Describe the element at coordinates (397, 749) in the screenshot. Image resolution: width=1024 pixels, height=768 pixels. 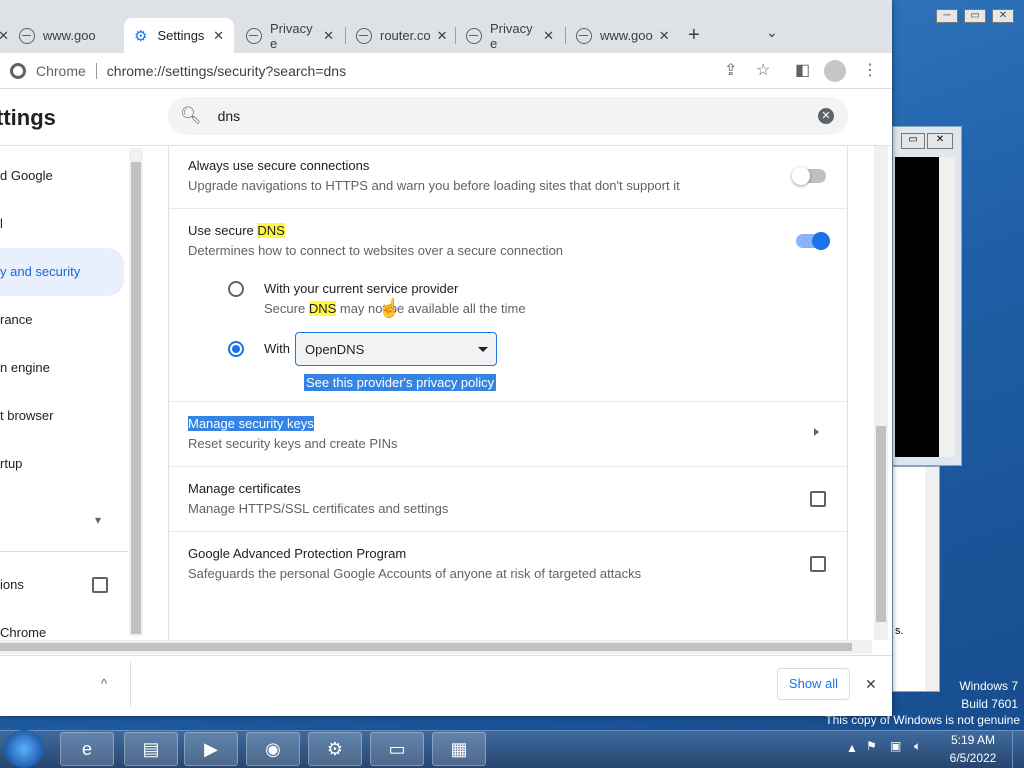
I see `taskbar-console-icon: ▭` at that location.